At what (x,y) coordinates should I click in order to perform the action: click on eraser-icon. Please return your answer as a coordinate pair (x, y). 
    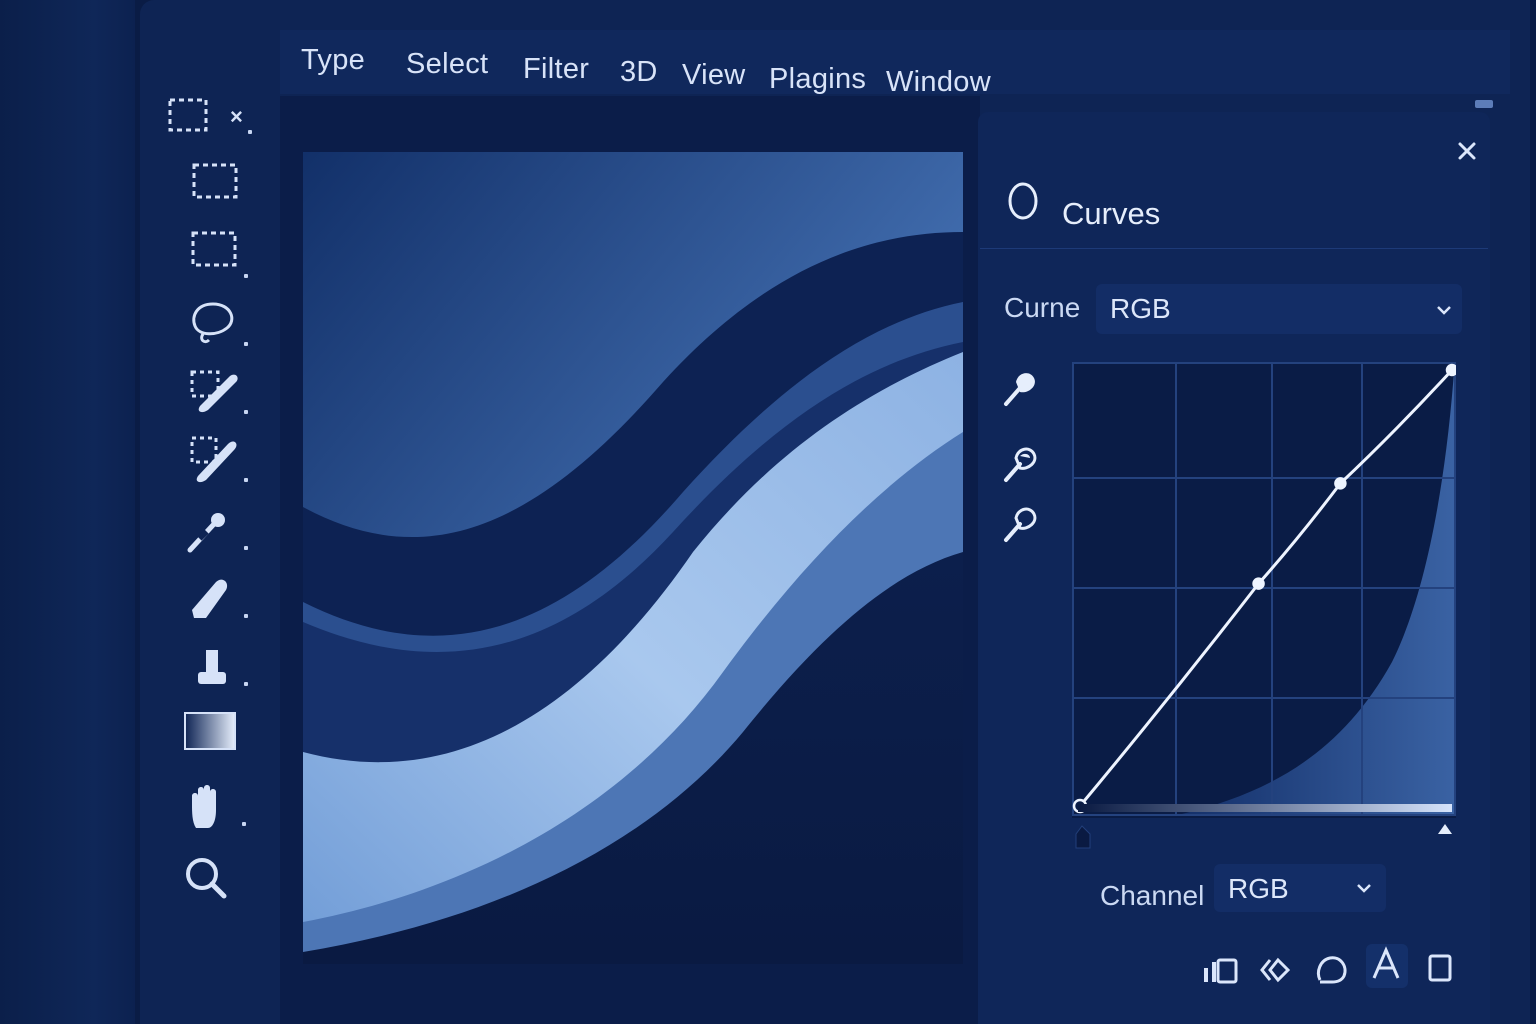
    Looking at the image, I should click on (210, 598).